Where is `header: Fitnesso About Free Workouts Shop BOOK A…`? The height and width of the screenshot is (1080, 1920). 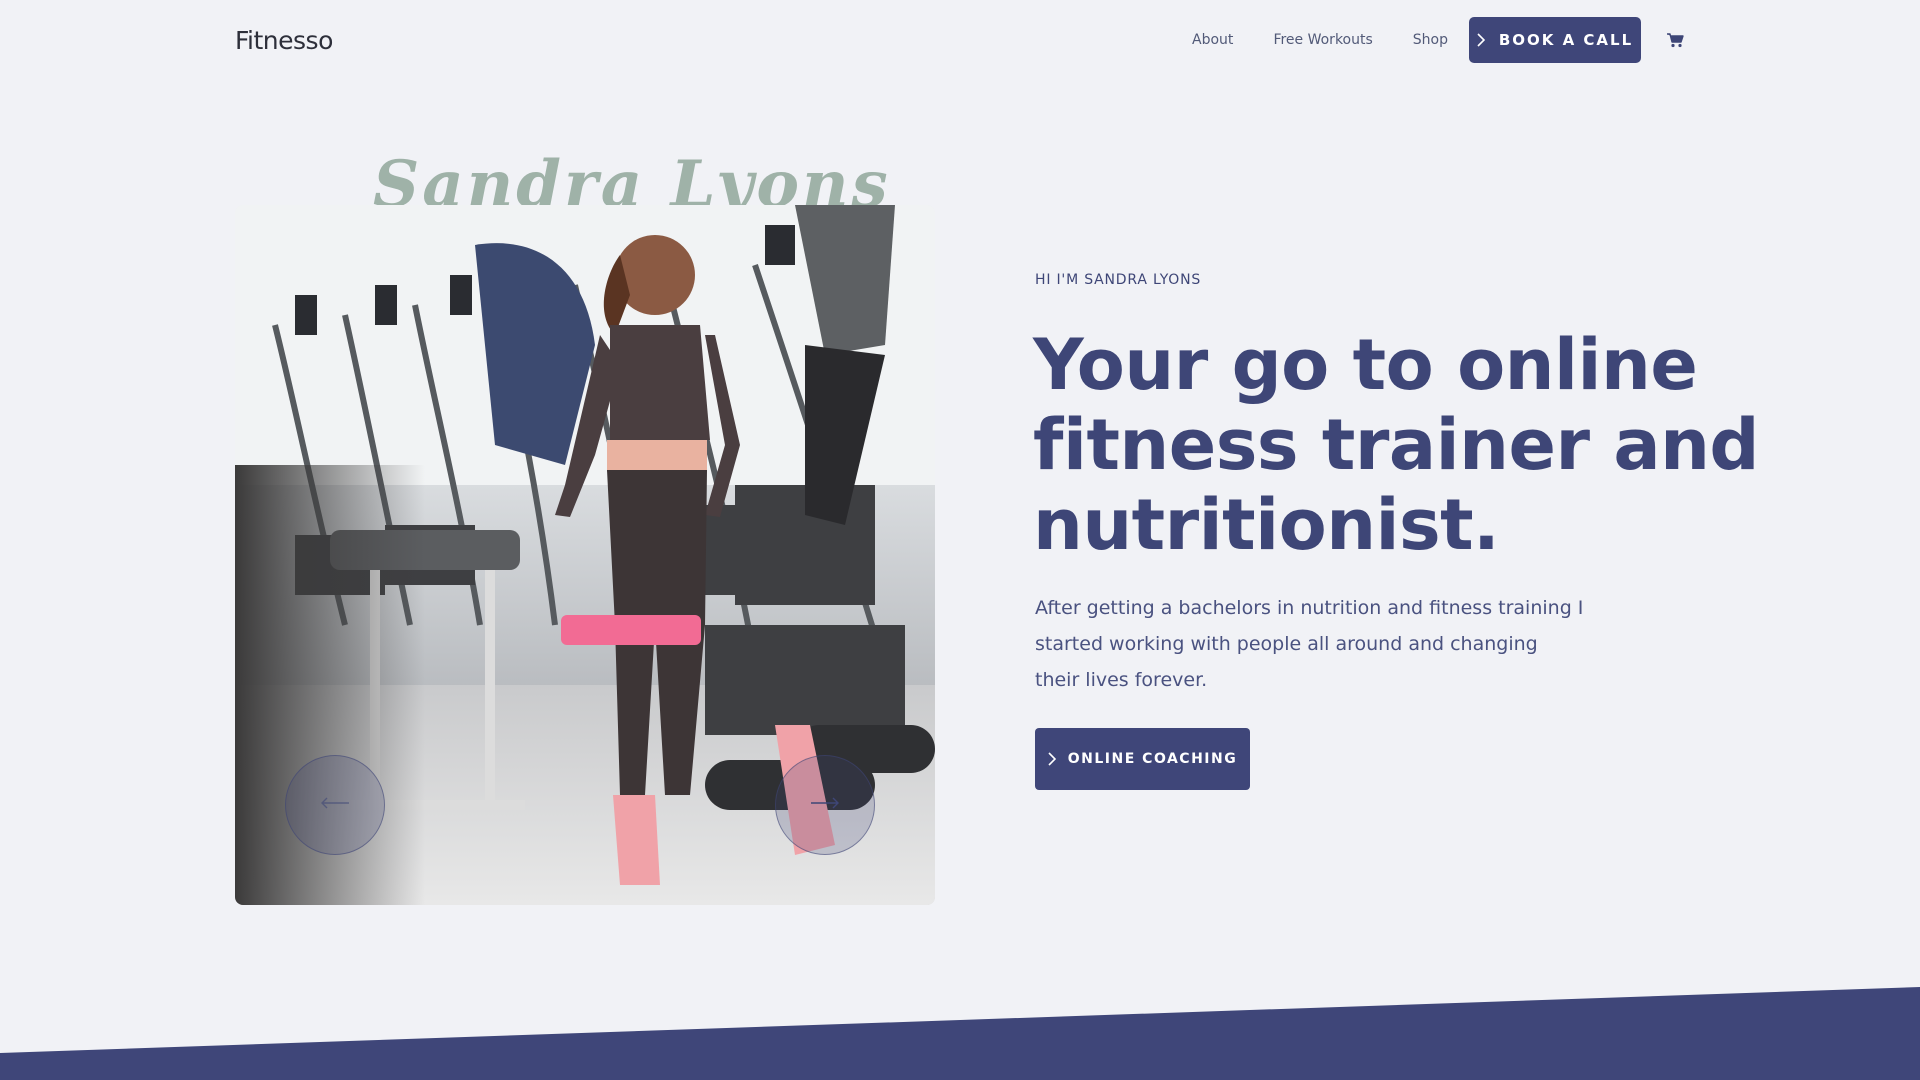 header: Fitnesso About Free Workouts Shop BOOK A… is located at coordinates (960, 40).